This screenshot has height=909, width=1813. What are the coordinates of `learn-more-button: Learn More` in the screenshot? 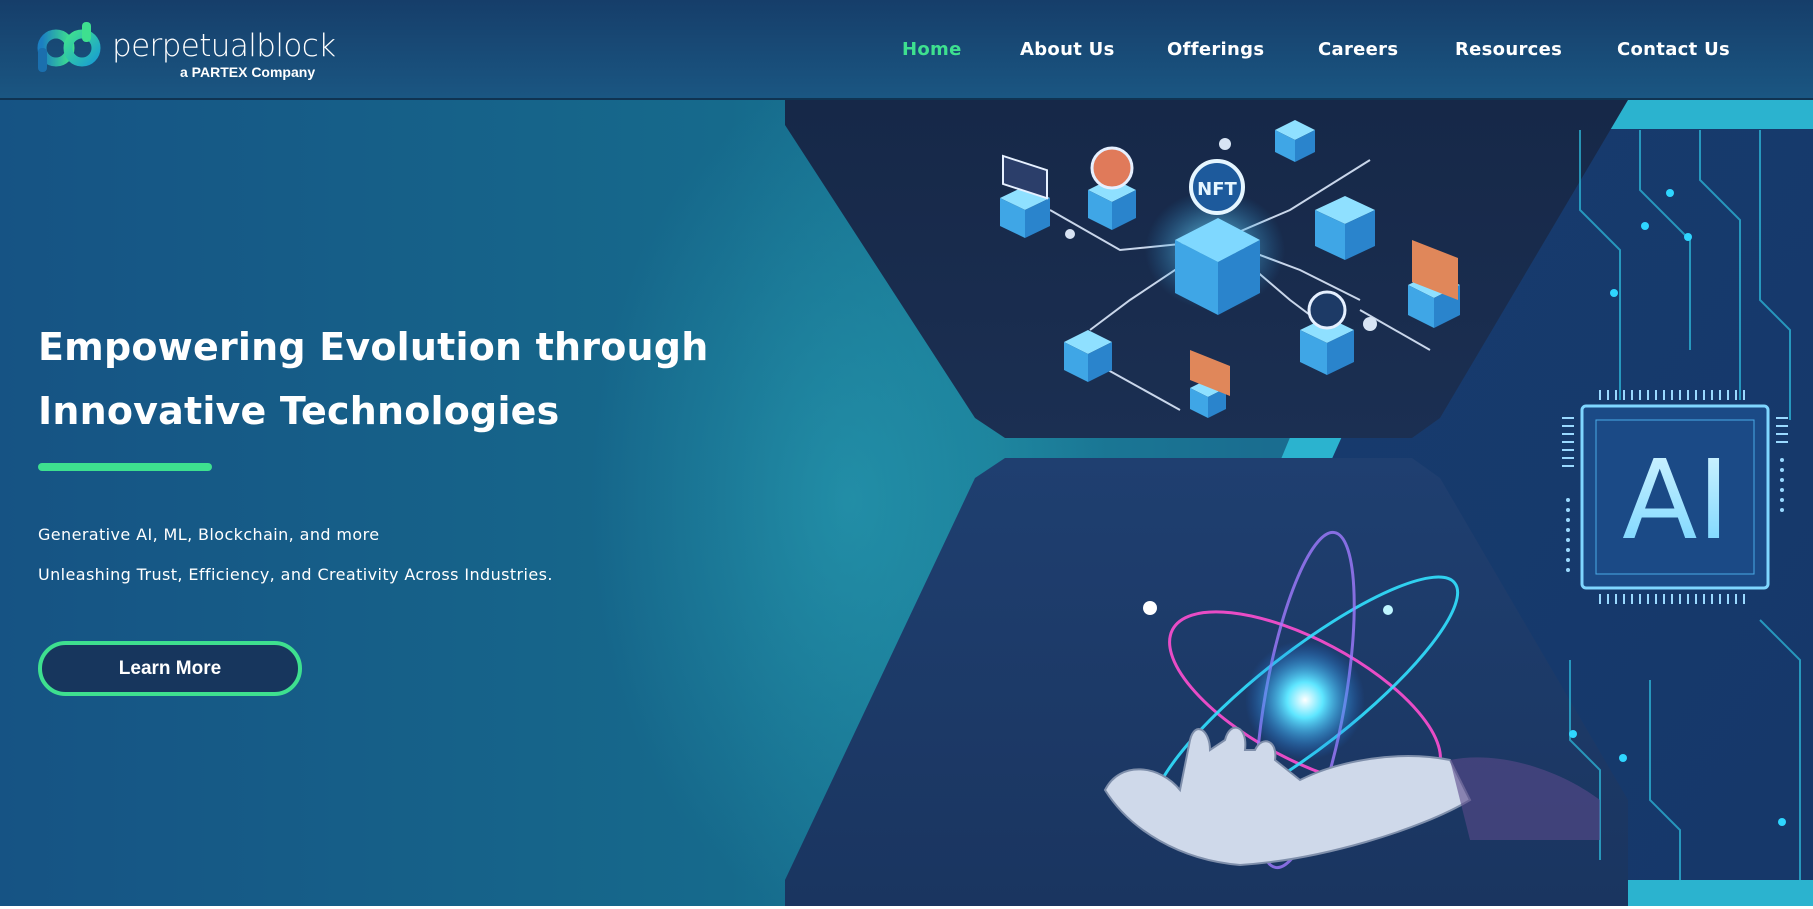 It's located at (170, 668).